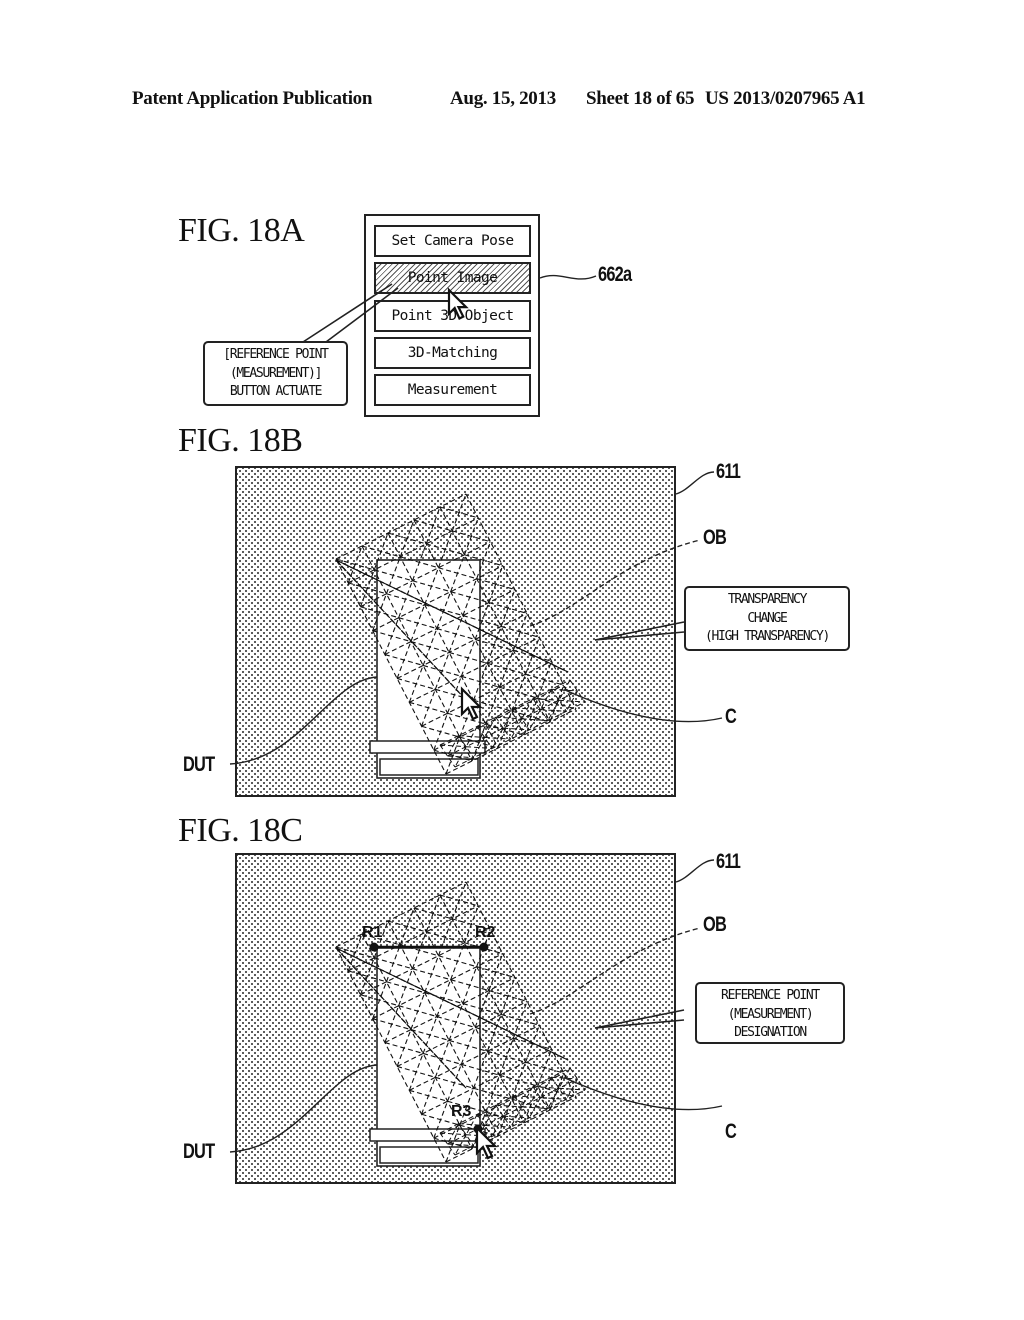 This screenshot has height=1320, width=1024. Describe the element at coordinates (458, 303) in the screenshot. I see `mouse-cursor-icon` at that location.